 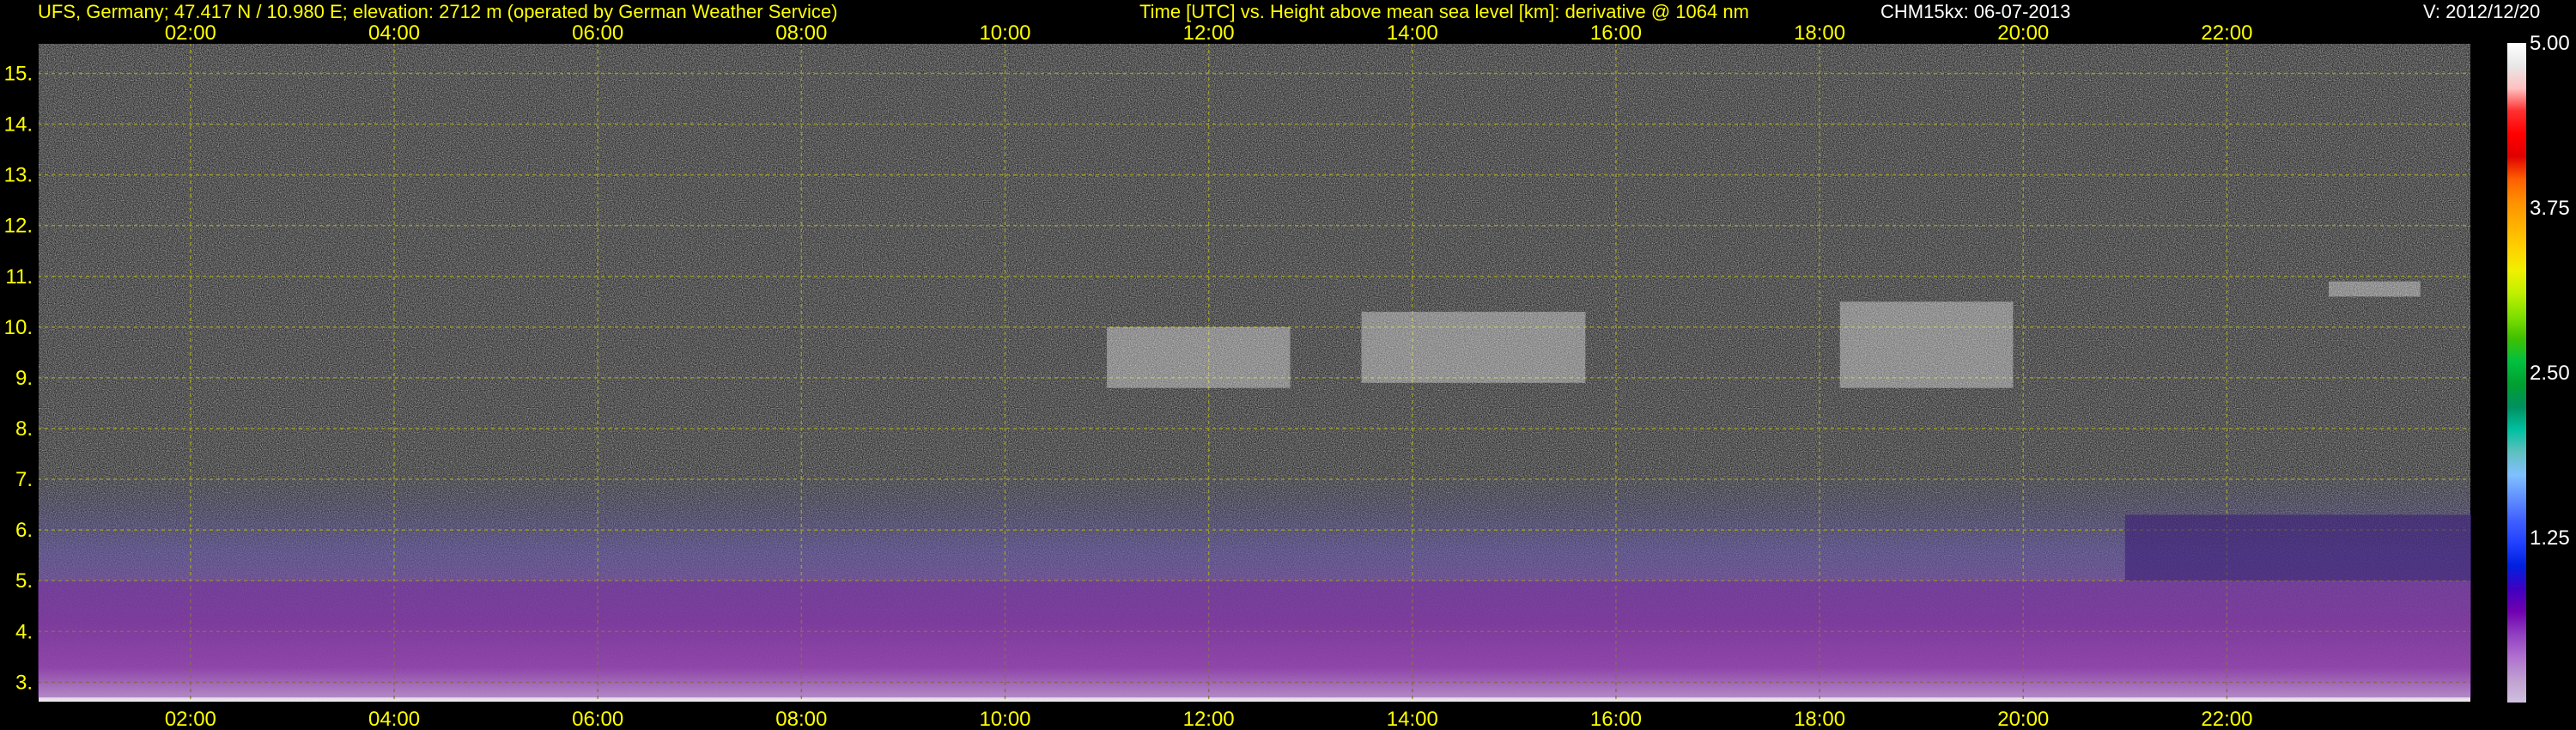 What do you see at coordinates (1005, 33) in the screenshot?
I see `x-tick-top-4: 10:00` at bounding box center [1005, 33].